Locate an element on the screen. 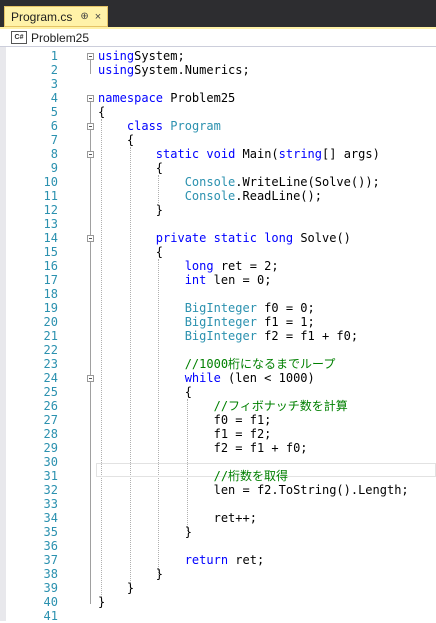 The image size is (436, 623). line-number: 7 is located at coordinates (54, 140).